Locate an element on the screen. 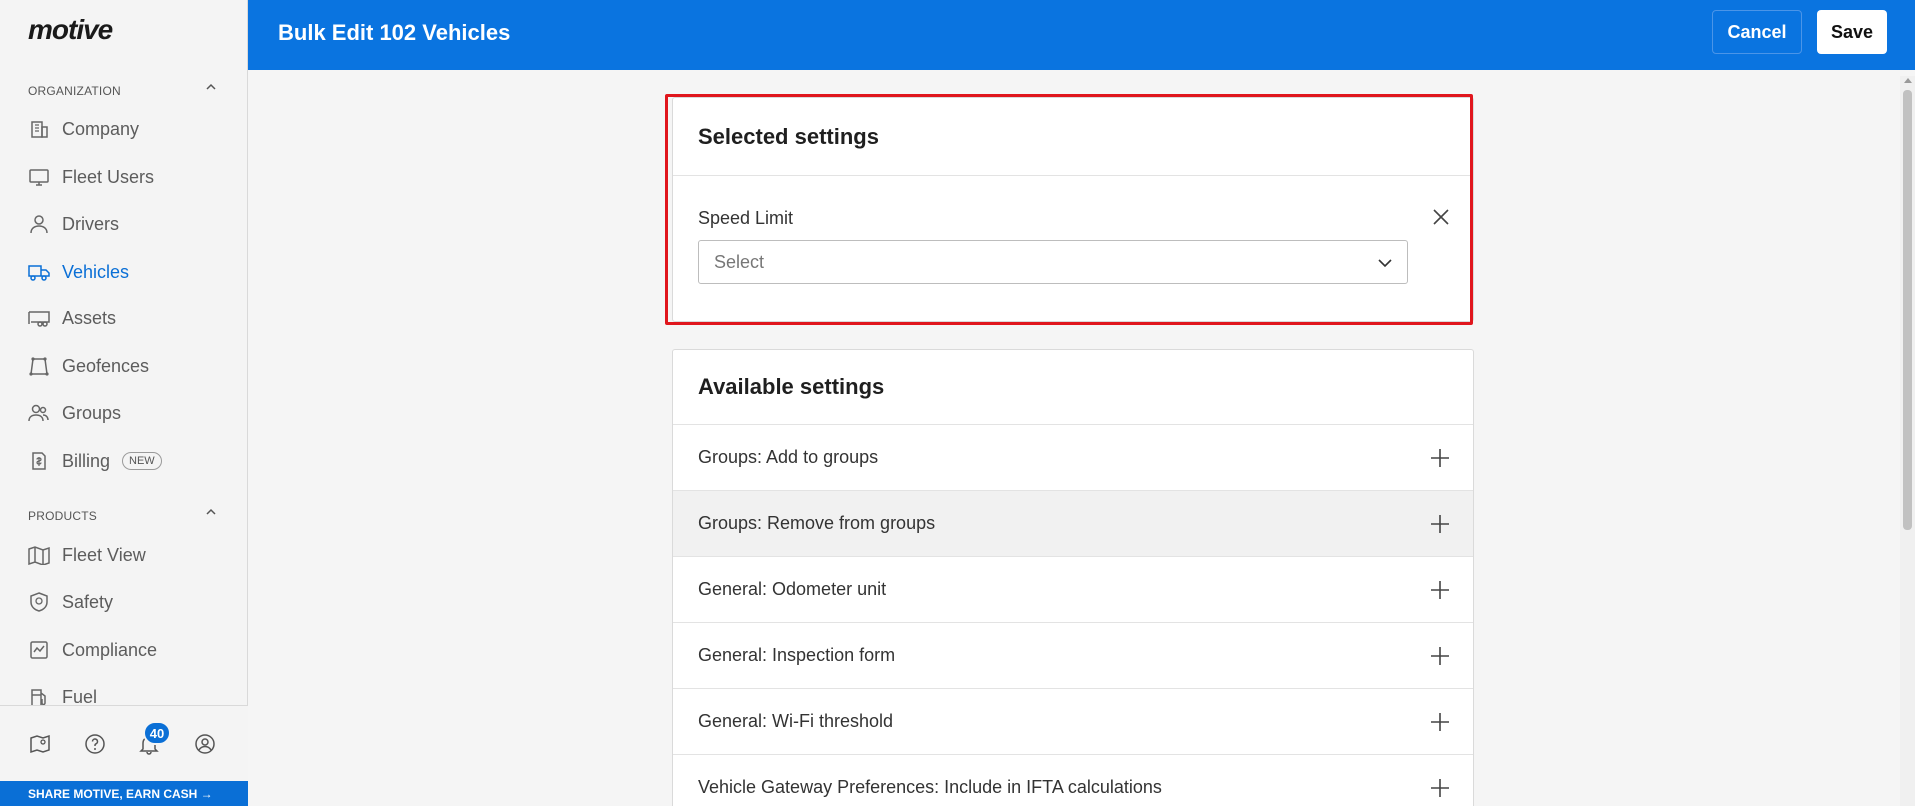 The height and width of the screenshot is (806, 1915). setting-label: General: Odometer unit is located at coordinates (792, 589).